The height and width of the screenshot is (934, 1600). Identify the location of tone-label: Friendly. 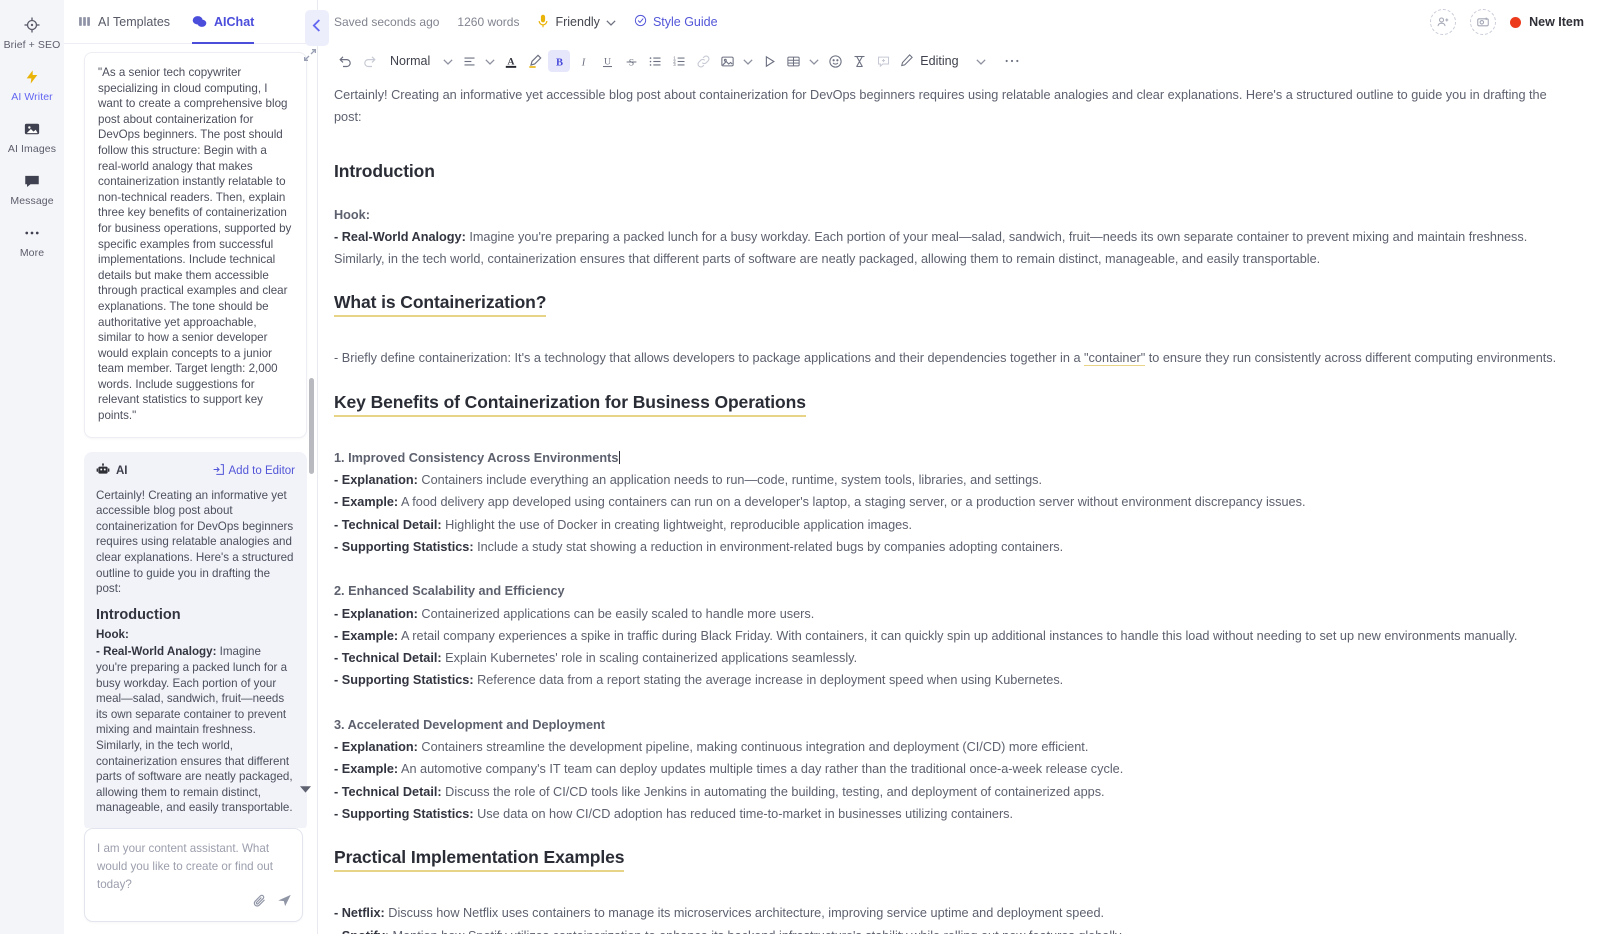
(577, 22).